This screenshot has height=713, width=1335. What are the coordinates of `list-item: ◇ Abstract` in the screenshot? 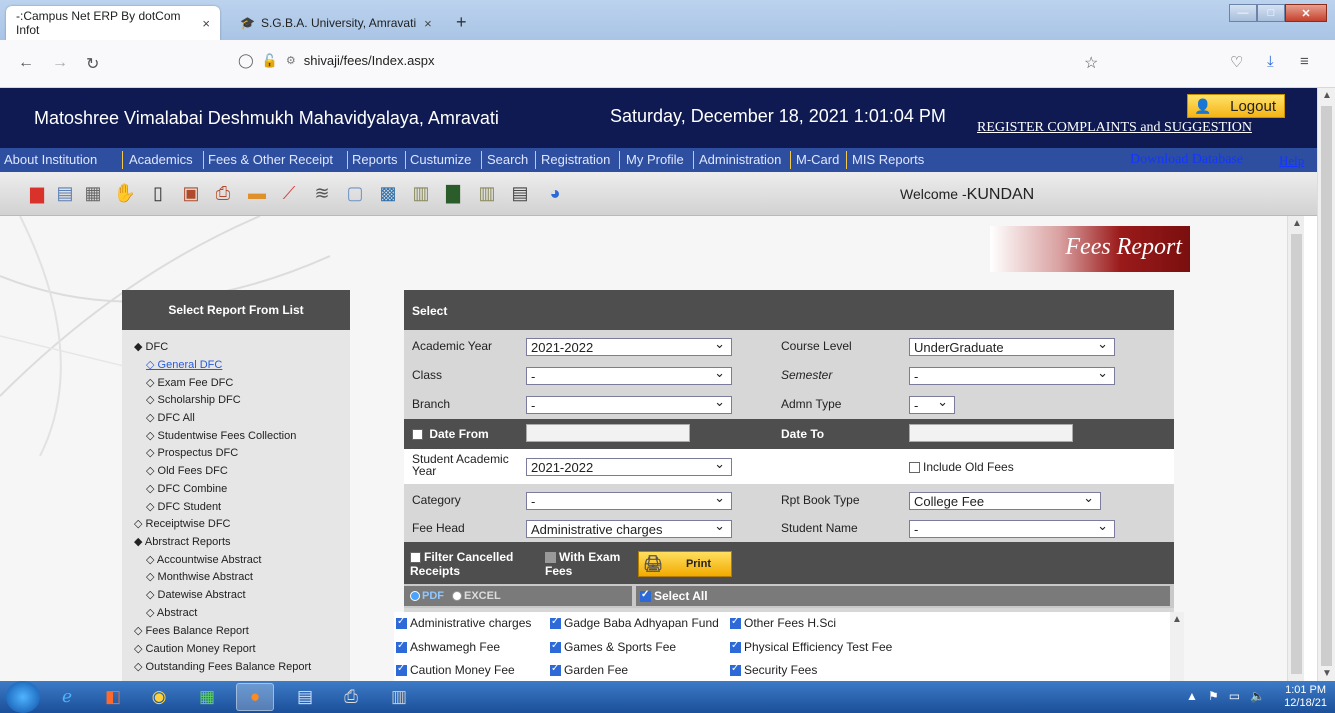 It's located at (171, 612).